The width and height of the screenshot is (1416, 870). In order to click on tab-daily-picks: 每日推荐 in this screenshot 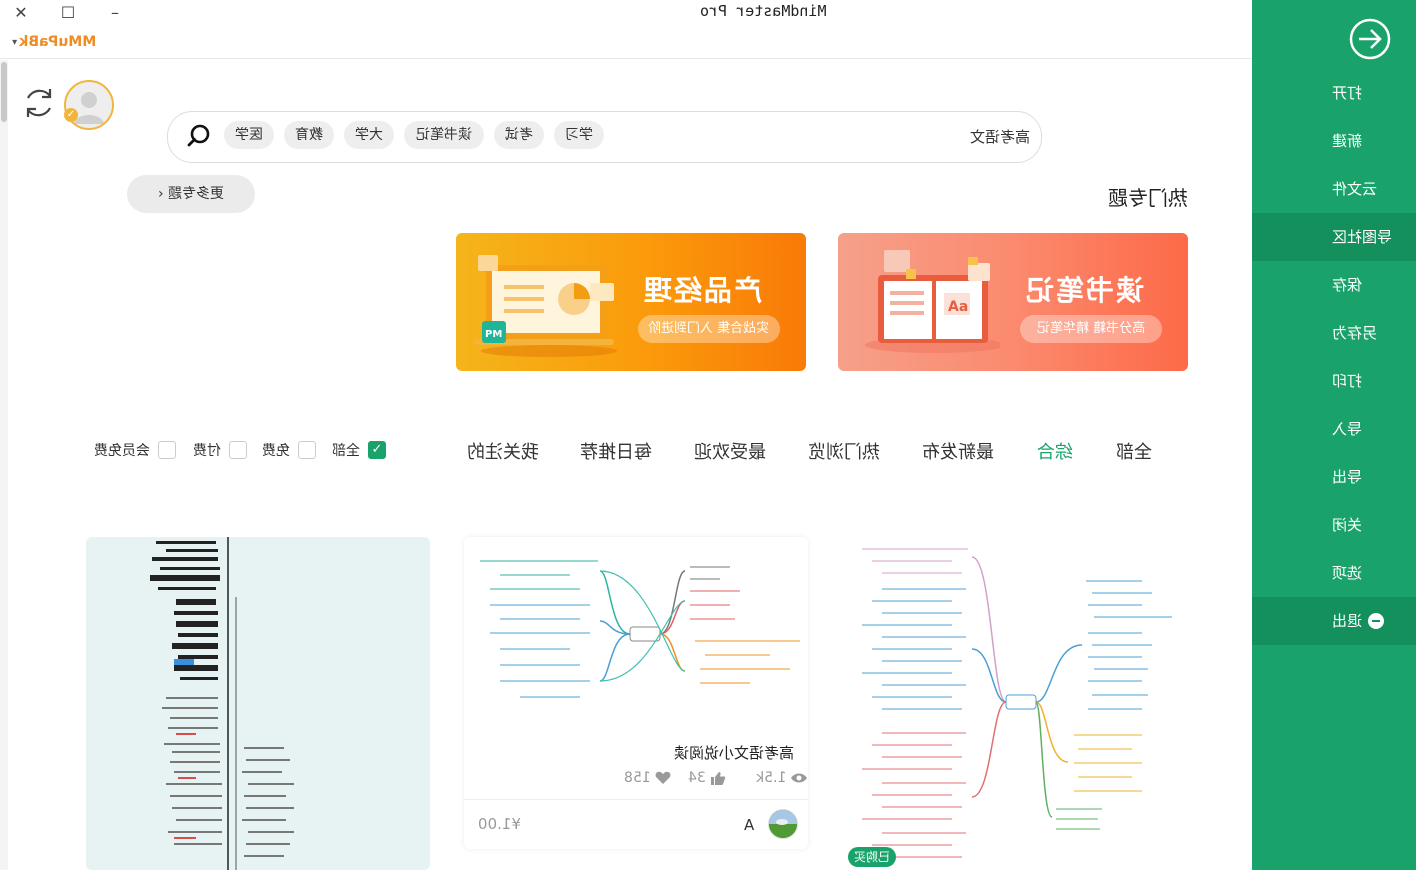, I will do `click(616, 451)`.